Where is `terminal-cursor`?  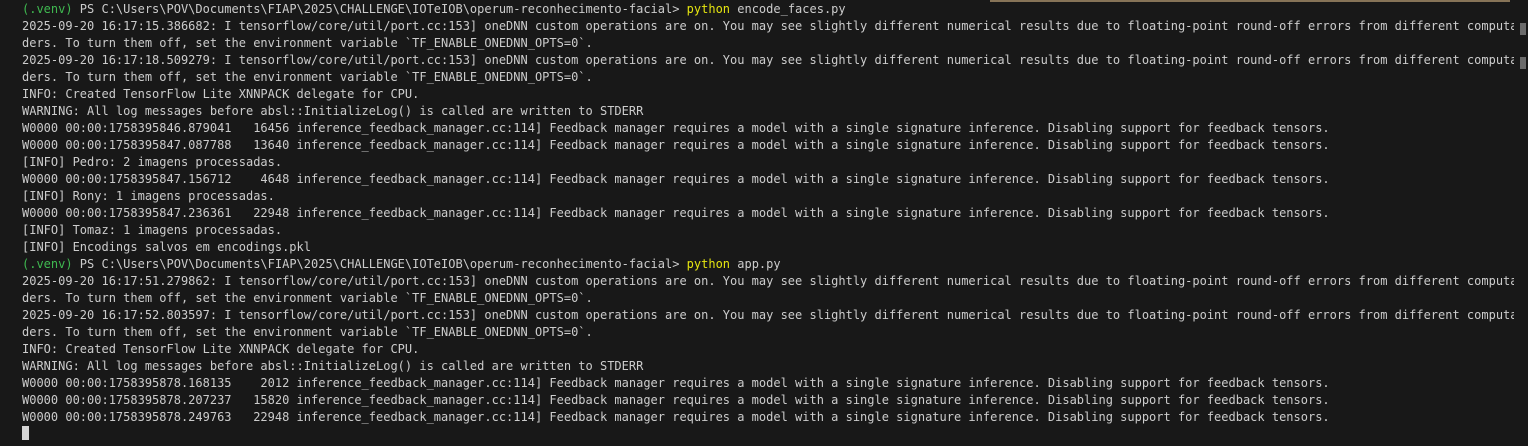 terminal-cursor is located at coordinates (25, 433).